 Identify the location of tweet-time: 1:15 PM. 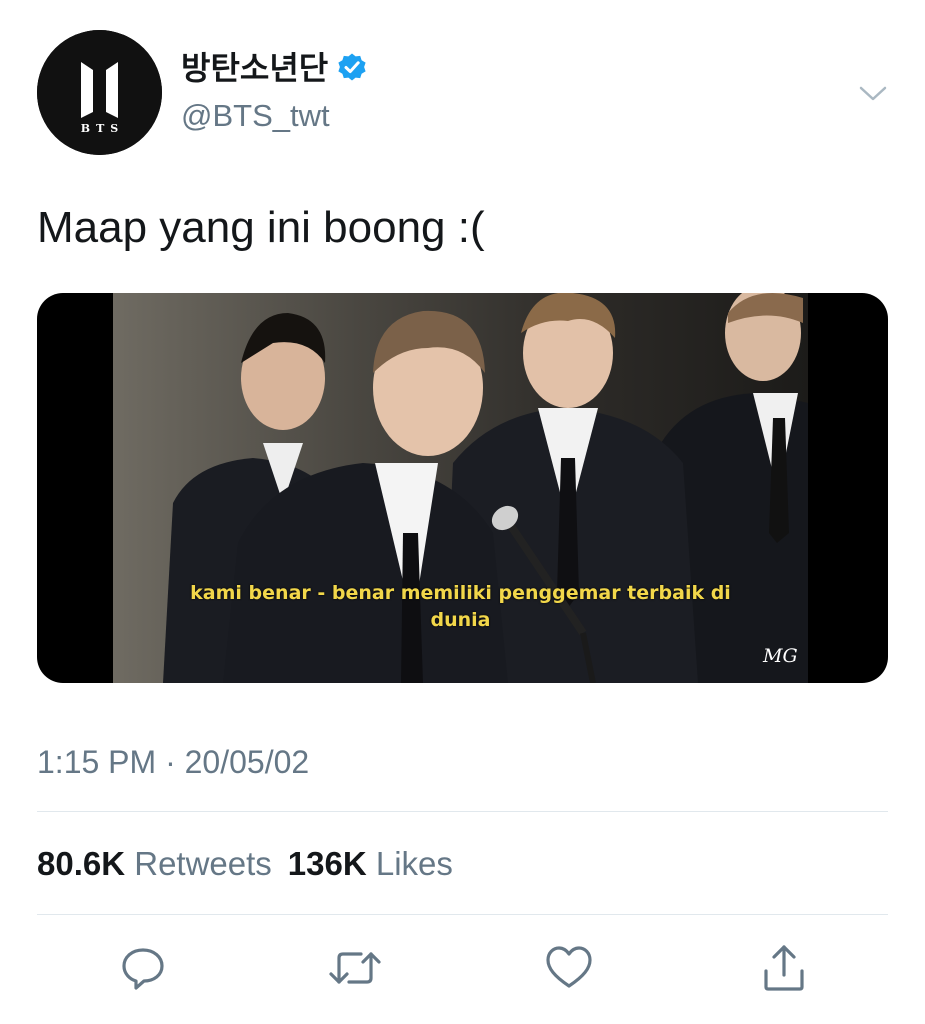
(96, 762).